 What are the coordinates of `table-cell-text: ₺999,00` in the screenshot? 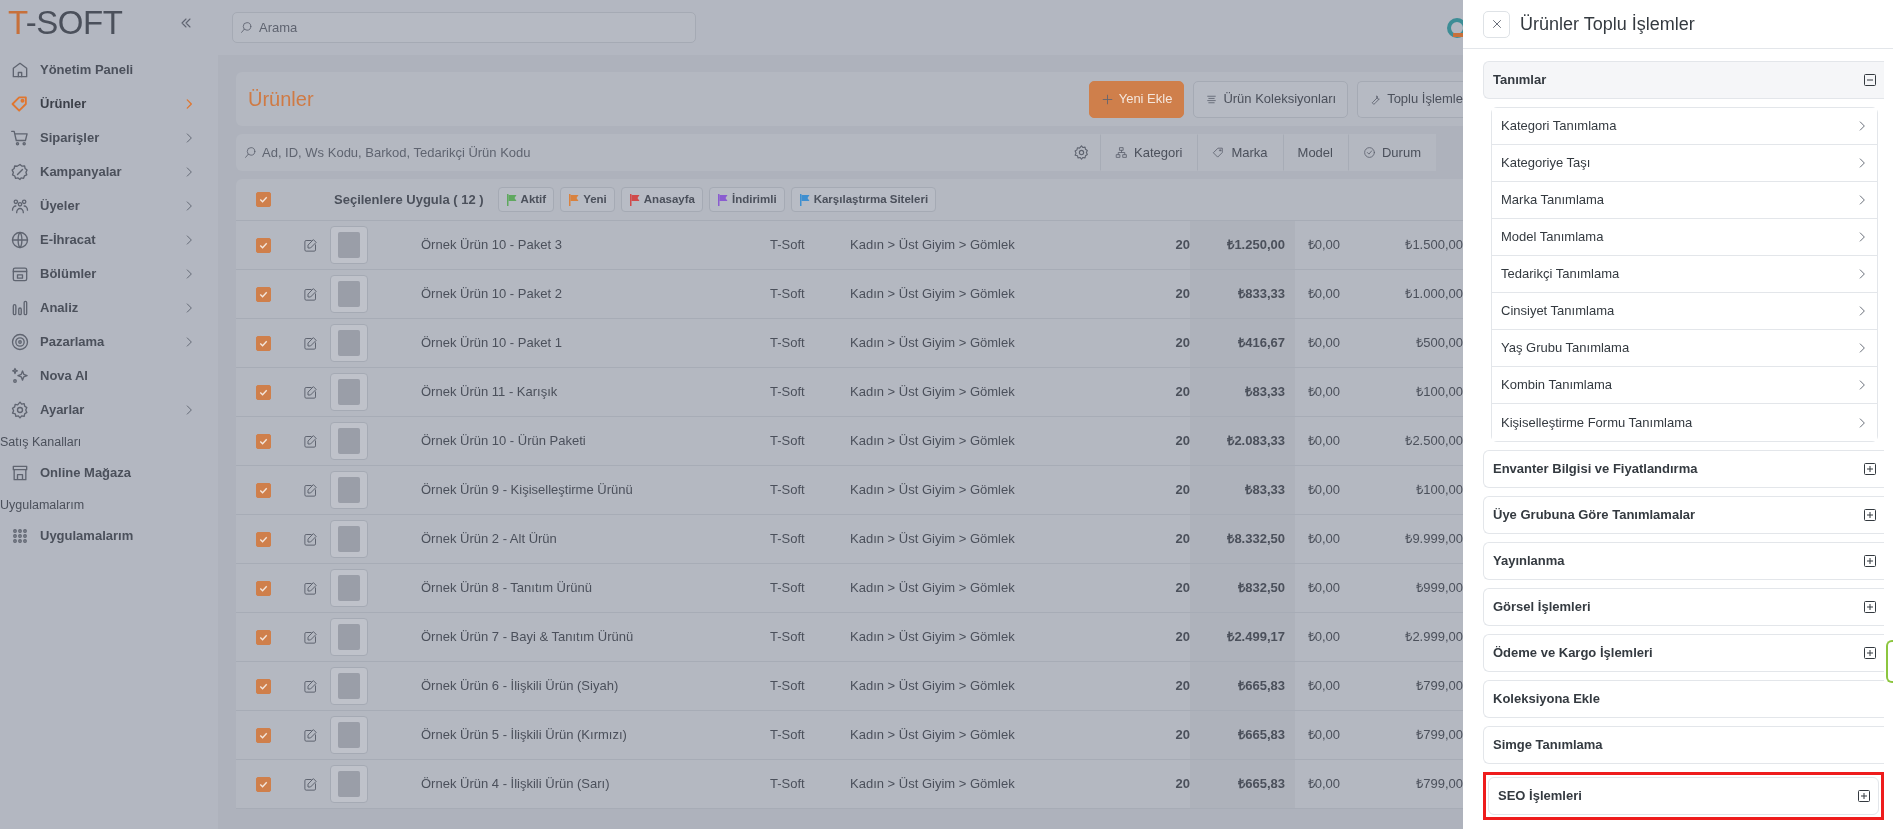 It's located at (1439, 588).